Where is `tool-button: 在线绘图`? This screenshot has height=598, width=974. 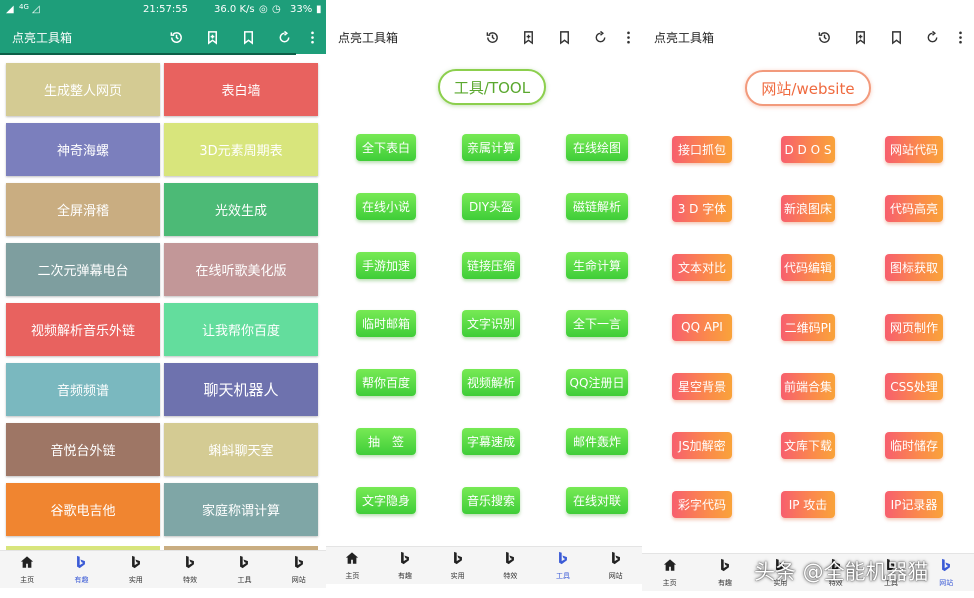
tool-button: 在线绘图 is located at coordinates (597, 147).